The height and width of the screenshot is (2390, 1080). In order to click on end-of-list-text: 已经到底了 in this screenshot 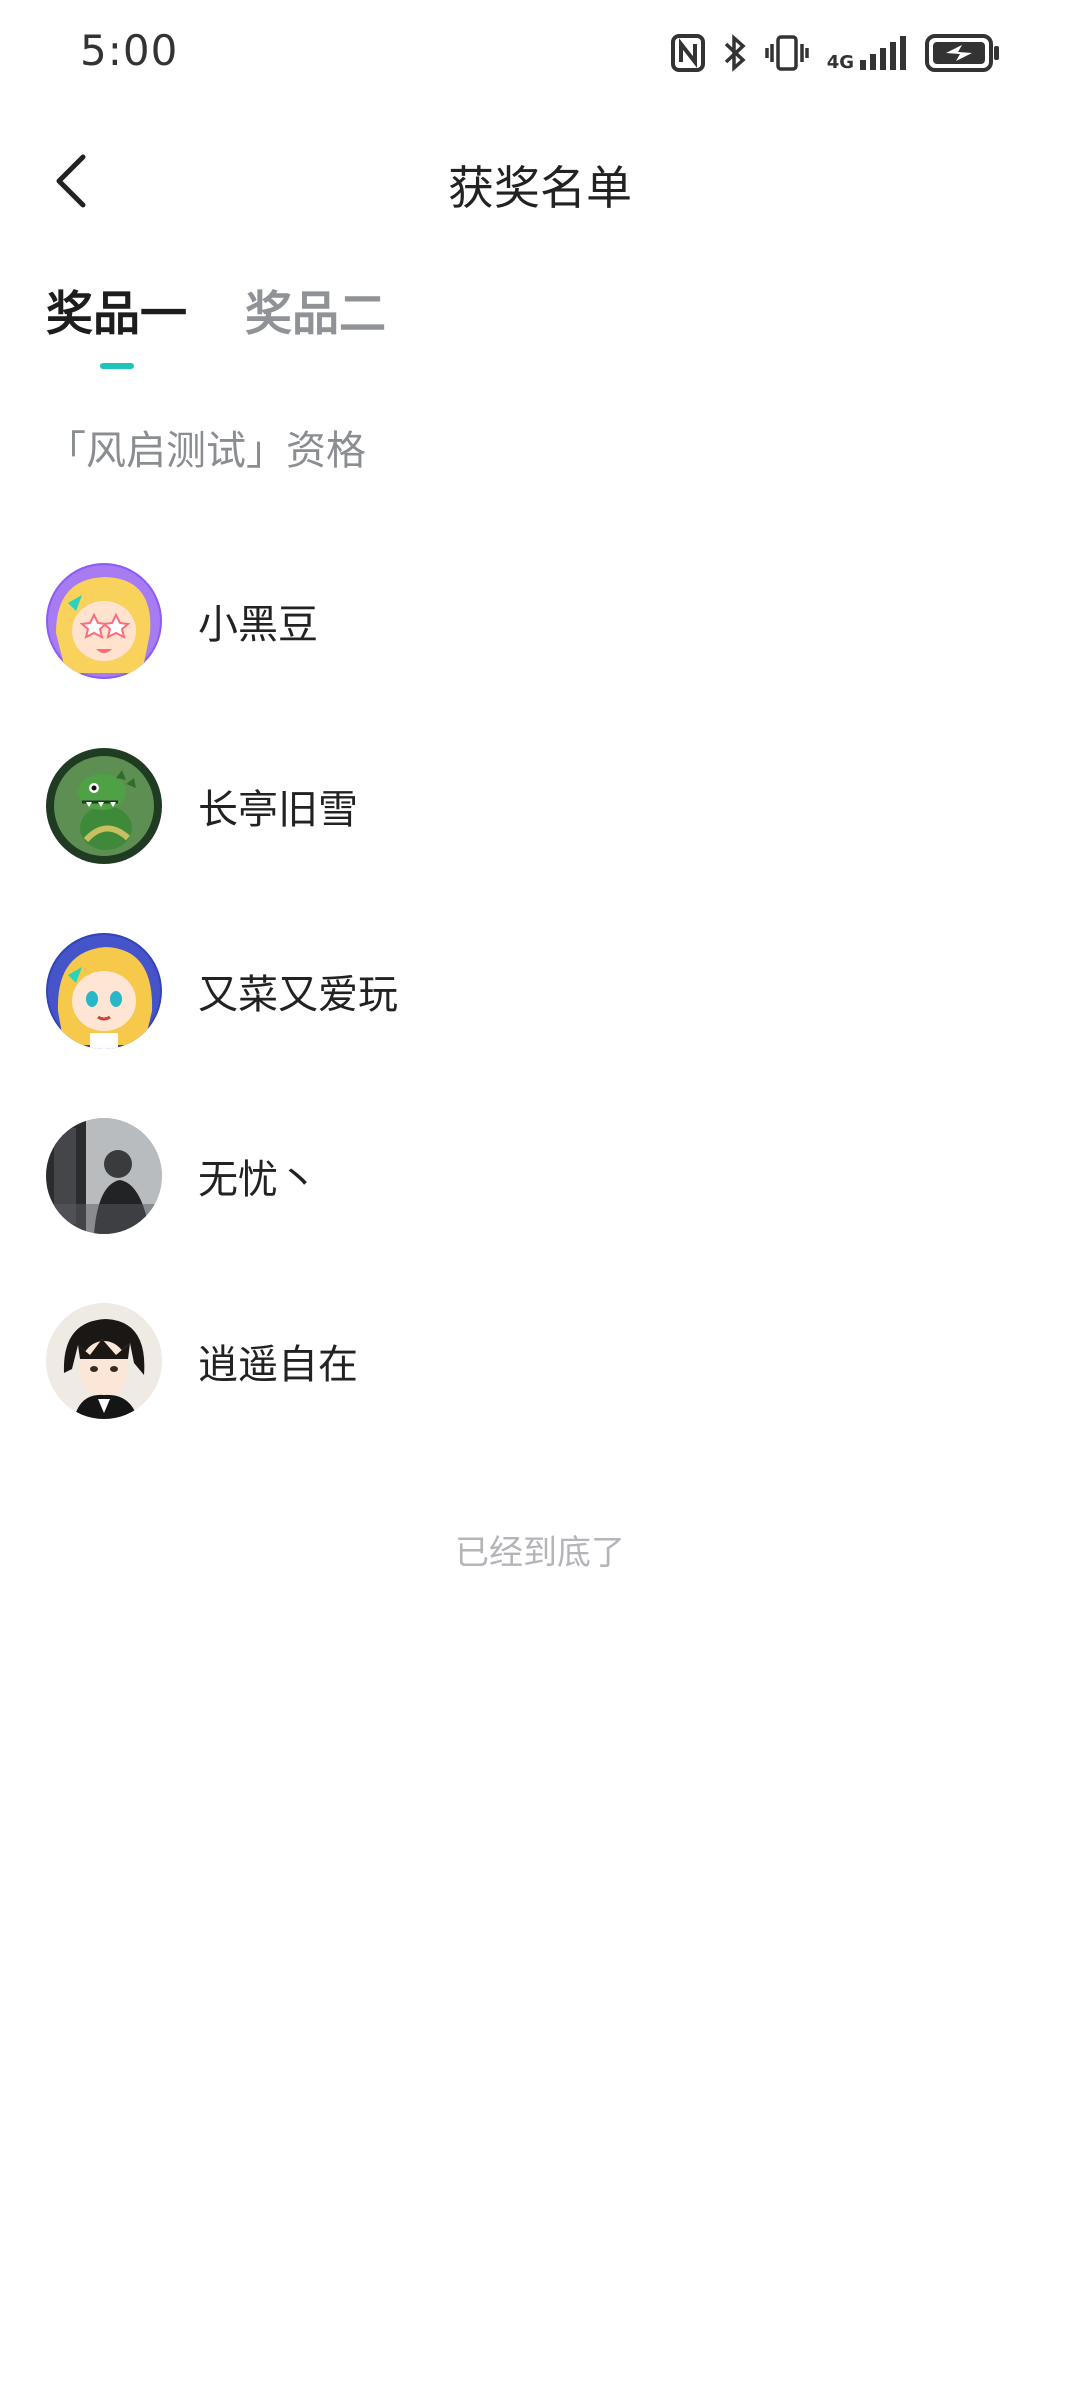, I will do `click(540, 1553)`.